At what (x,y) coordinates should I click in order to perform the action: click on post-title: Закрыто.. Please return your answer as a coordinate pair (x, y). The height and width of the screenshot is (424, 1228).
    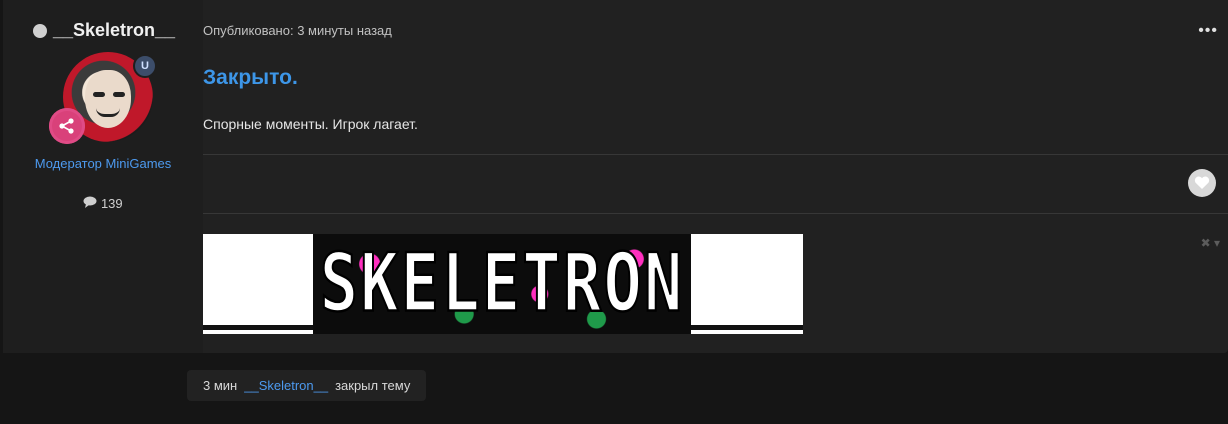
    Looking at the image, I should click on (250, 77).